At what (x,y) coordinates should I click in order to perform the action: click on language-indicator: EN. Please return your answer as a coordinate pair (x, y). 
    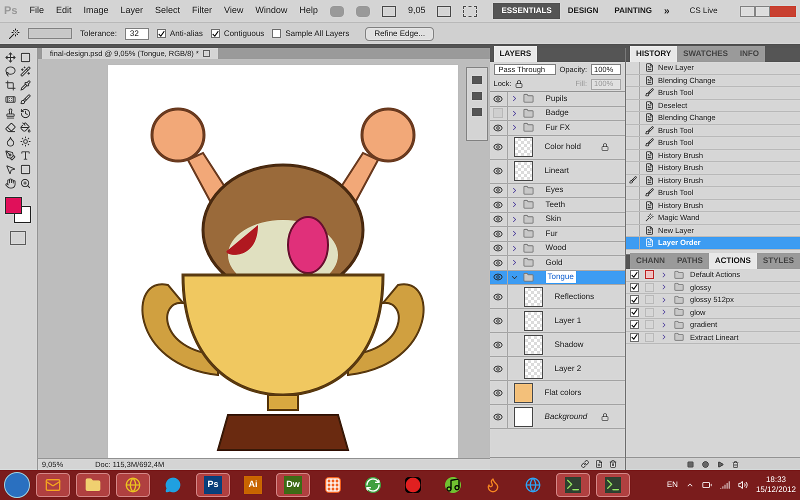
    Looking at the image, I should click on (672, 485).